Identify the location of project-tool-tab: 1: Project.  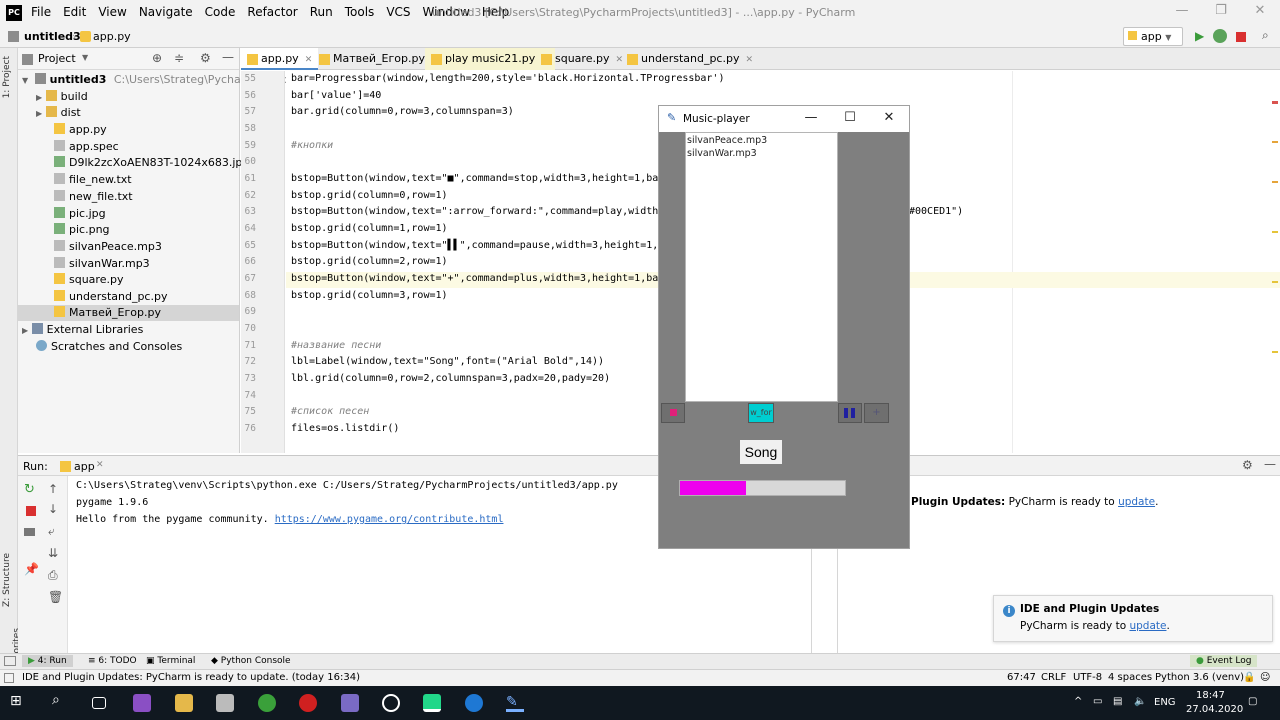
(7, 77).